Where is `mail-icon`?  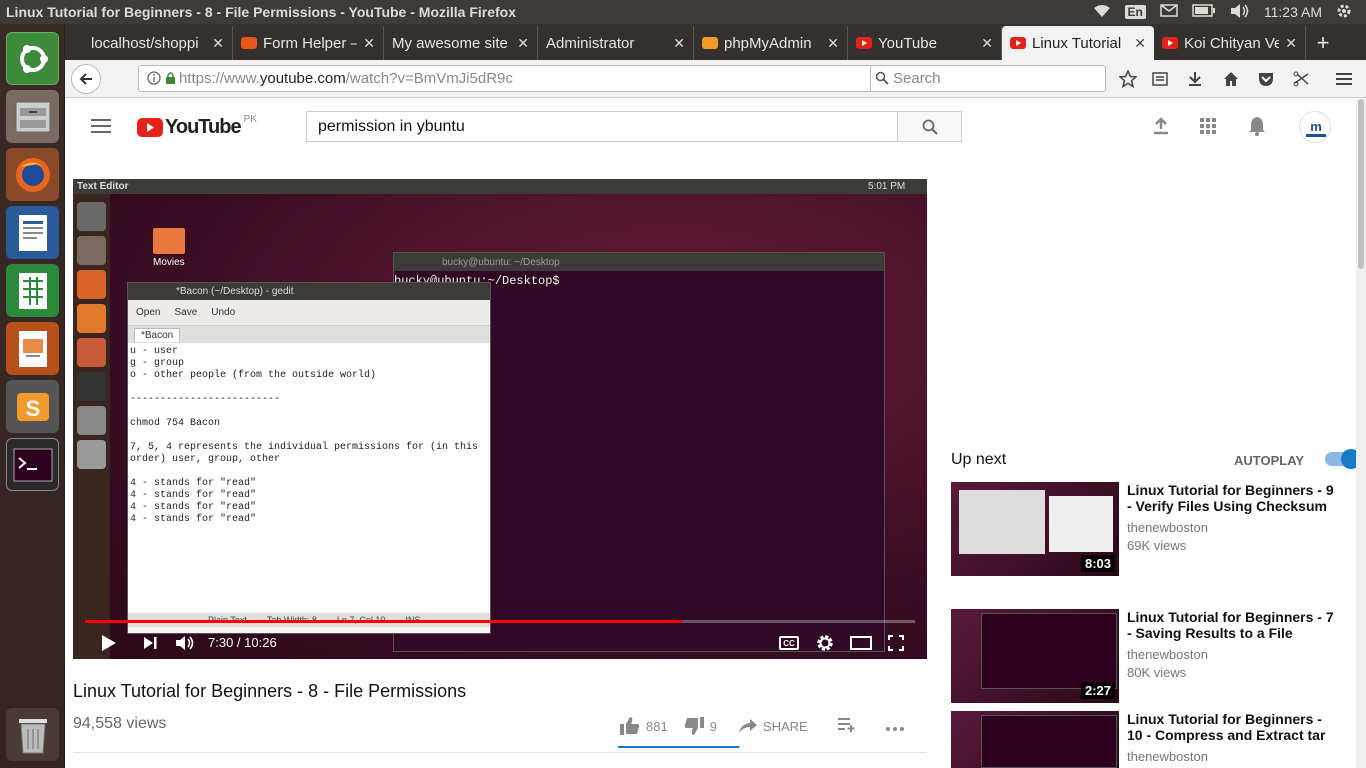
mail-icon is located at coordinates (1169, 12).